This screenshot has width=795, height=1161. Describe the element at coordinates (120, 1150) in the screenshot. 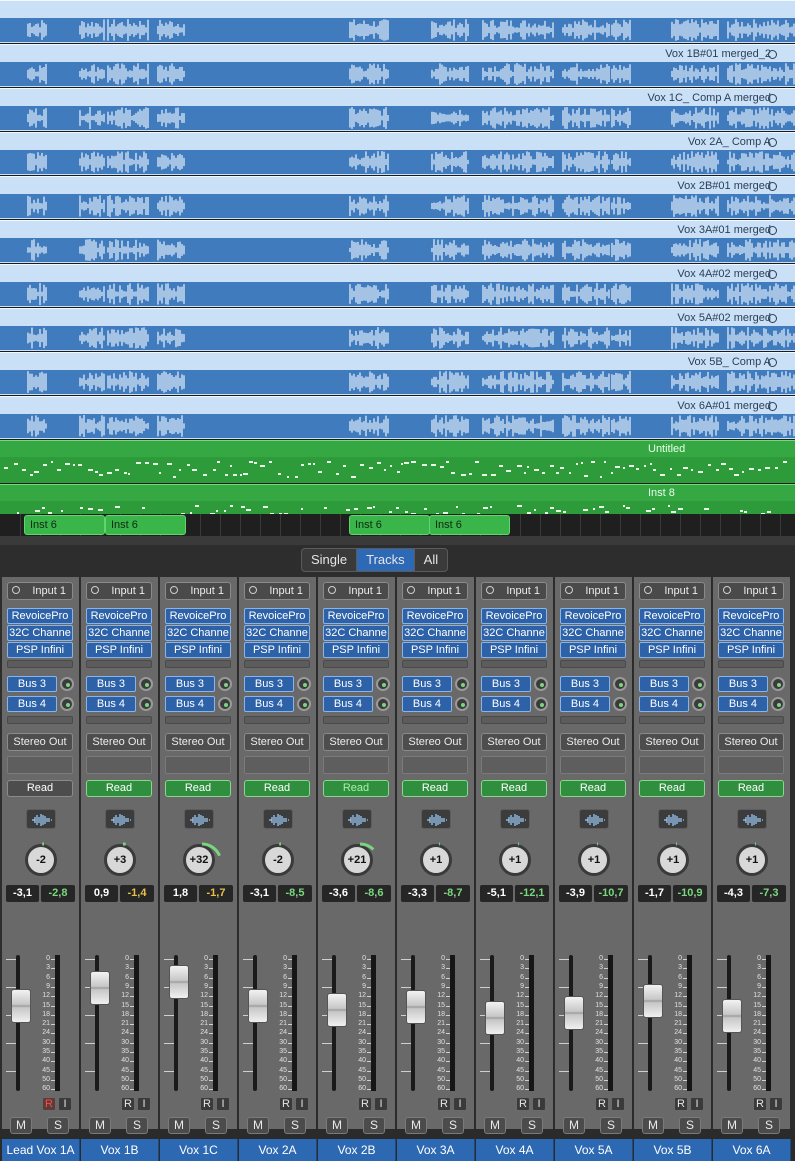

I see `channel-name: Vox 1B` at that location.